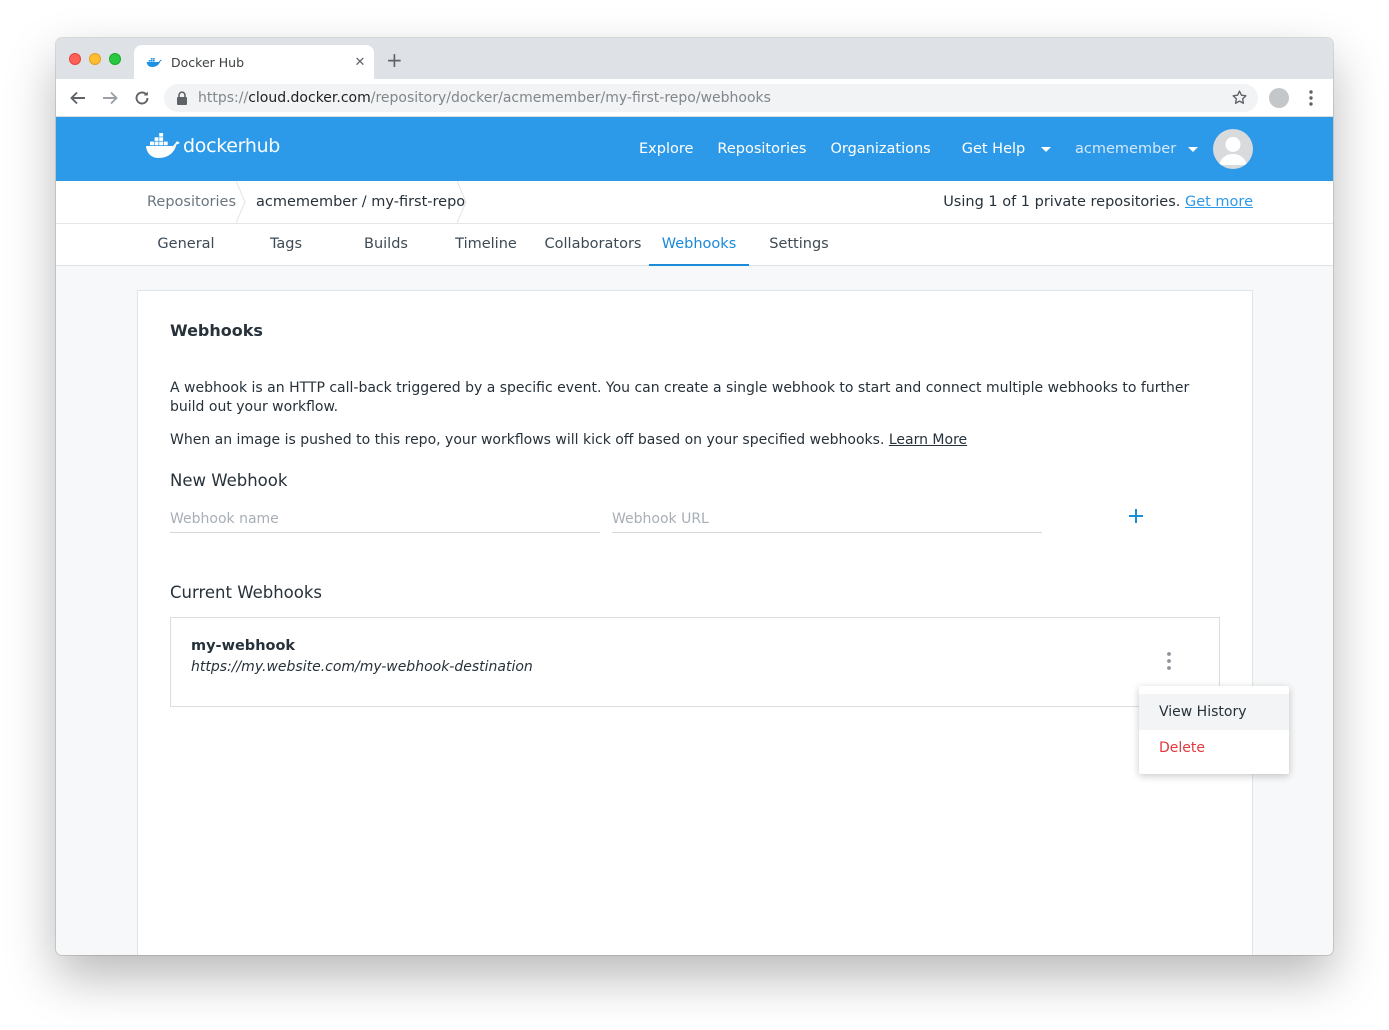  Describe the element at coordinates (799, 245) in the screenshot. I see `tab-settings: Settings` at that location.